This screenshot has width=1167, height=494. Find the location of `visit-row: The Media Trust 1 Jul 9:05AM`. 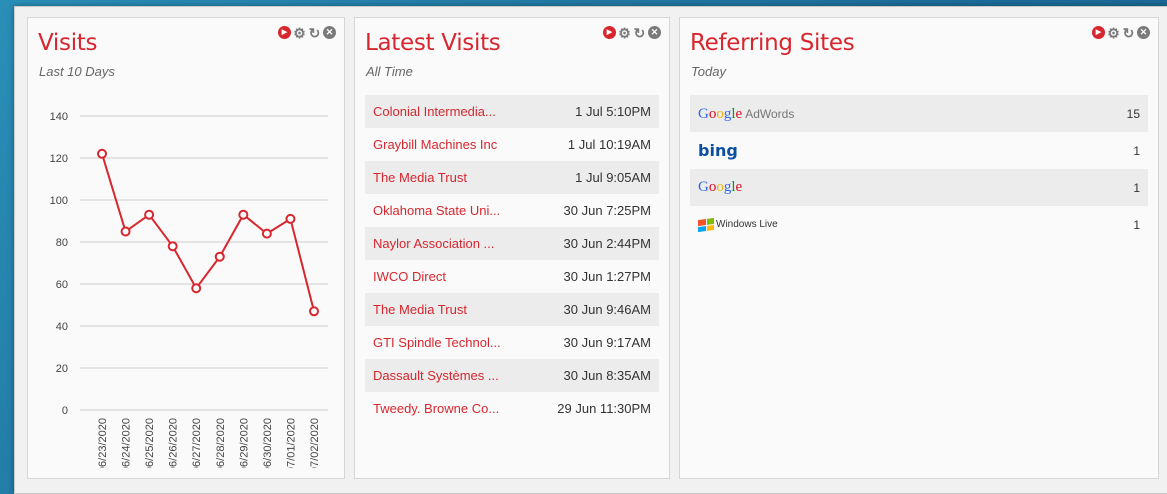

visit-row: The Media Trust 1 Jul 9:05AM is located at coordinates (512, 177).